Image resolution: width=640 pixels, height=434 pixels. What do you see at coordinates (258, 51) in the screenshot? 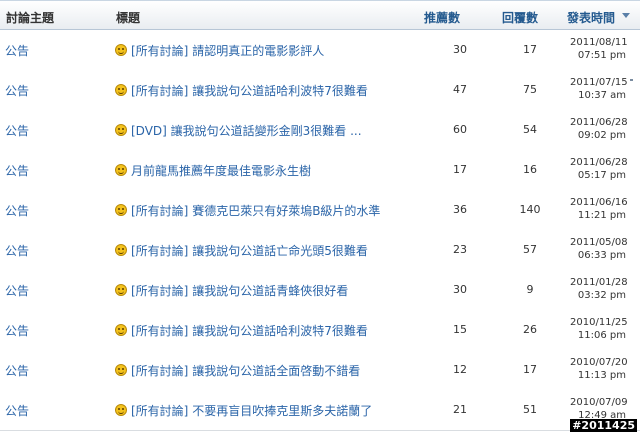
I see `topic-title-link: 請認明真正的電影影評人` at bounding box center [258, 51].